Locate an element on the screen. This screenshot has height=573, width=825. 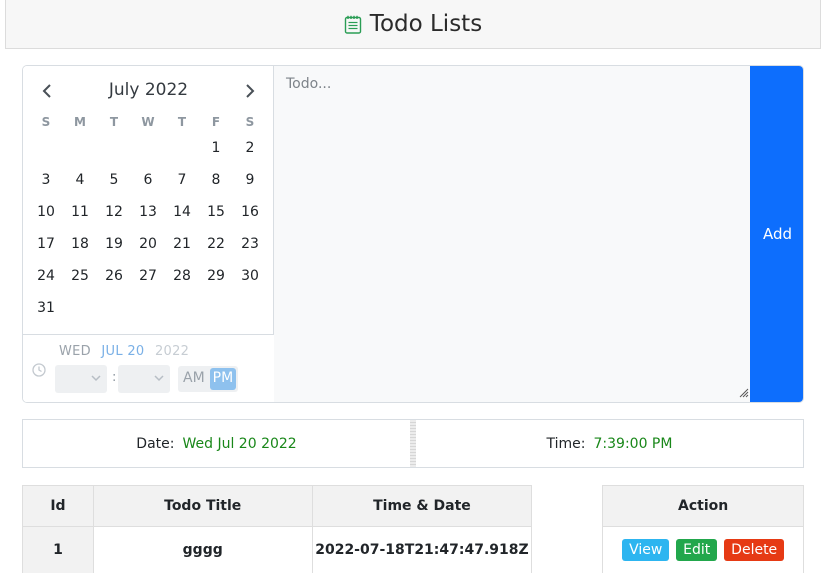
weekday-label: F is located at coordinates (216, 122).